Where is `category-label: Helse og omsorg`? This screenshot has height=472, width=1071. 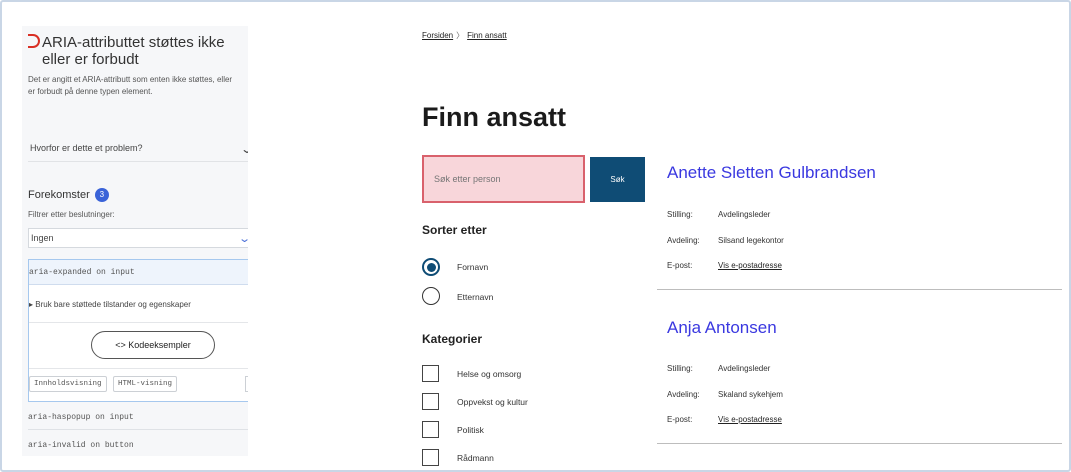 category-label: Helse og omsorg is located at coordinates (489, 374).